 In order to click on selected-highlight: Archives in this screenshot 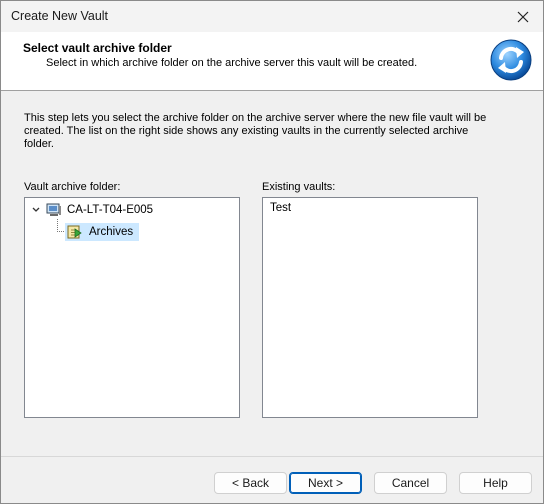, I will do `click(102, 232)`.